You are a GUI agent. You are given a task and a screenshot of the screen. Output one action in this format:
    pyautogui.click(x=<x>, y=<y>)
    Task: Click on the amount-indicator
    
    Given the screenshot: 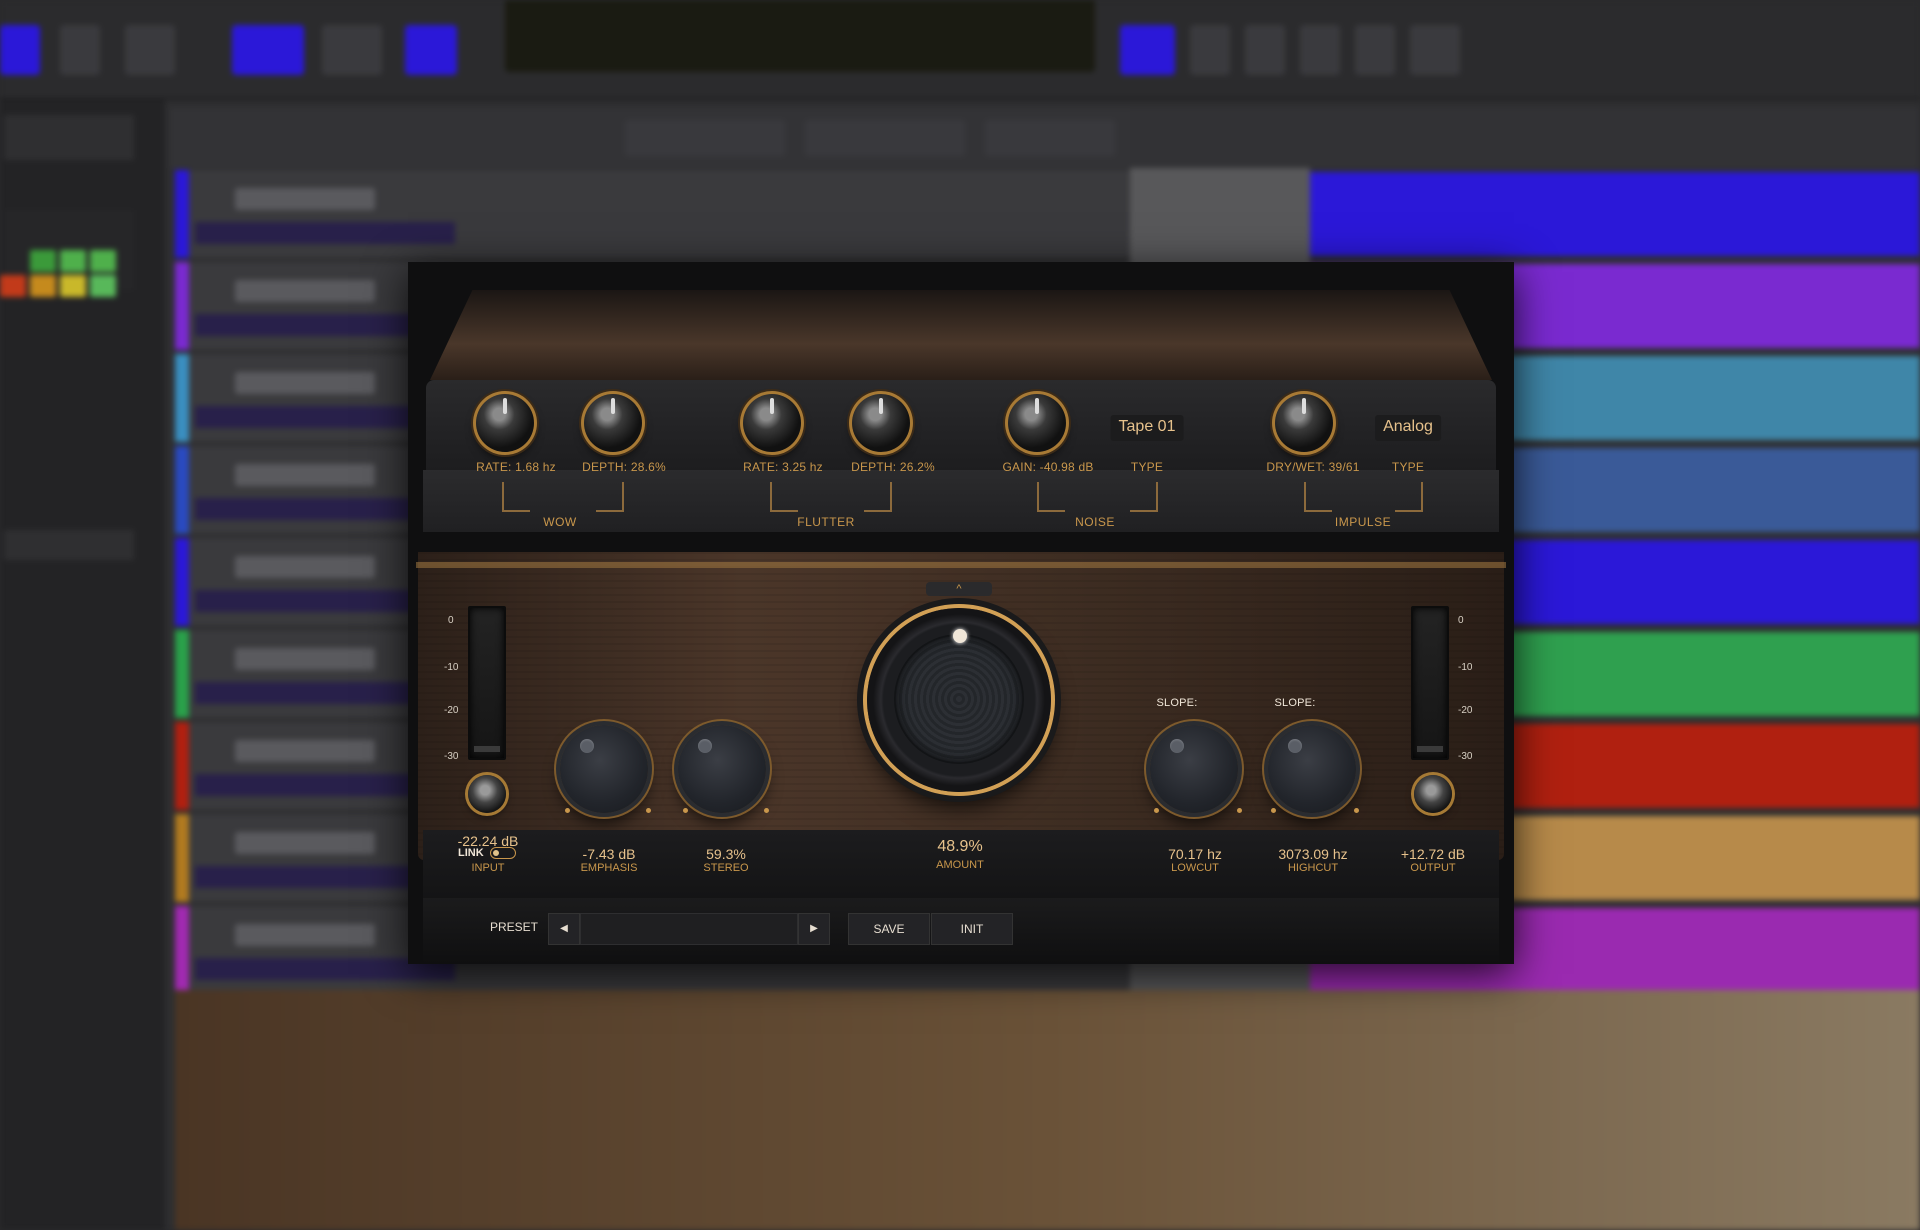 What is the action you would take?
    pyautogui.click(x=960, y=636)
    